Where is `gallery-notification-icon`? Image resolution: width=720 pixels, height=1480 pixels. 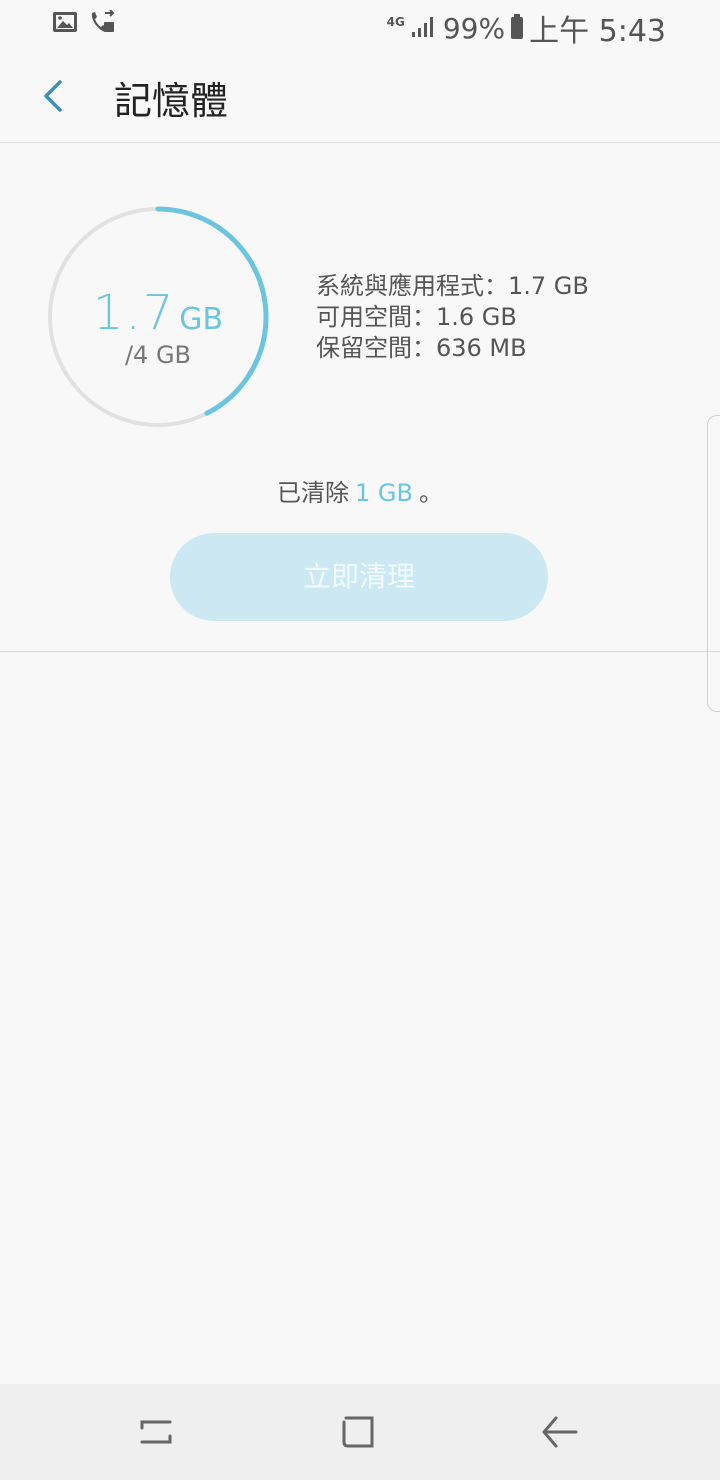 gallery-notification-icon is located at coordinates (65, 25).